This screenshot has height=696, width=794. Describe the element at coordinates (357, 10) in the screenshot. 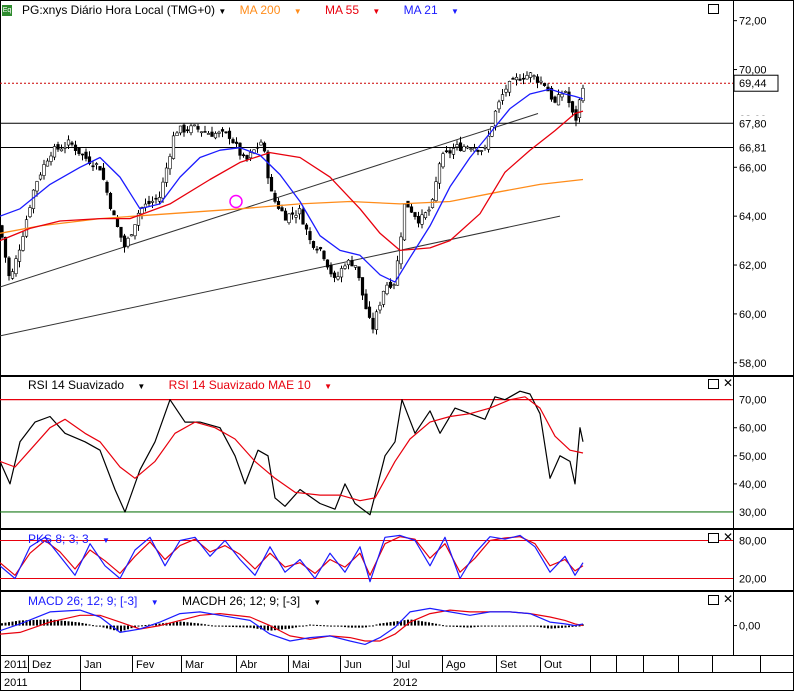

I see `ma55-label: MA 55 ▼` at that location.